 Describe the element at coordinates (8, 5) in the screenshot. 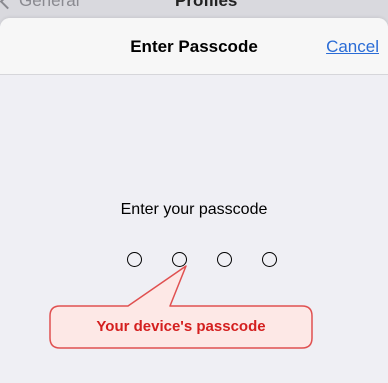

I see `chevron-left-icon` at that location.